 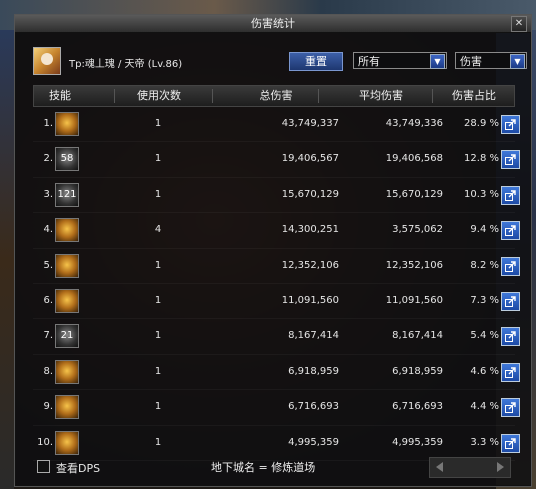 I want to click on table-row: 9. 1 6,716,693 6,716,693 4.4 %, so click(x=276, y=408).